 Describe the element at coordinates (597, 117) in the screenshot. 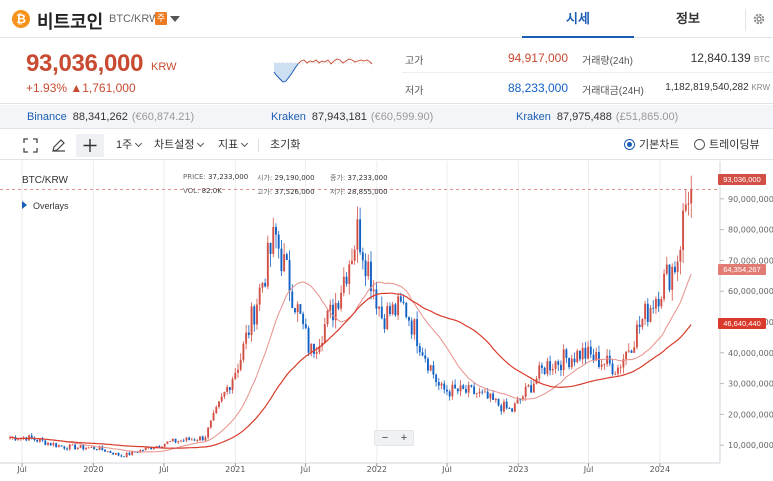

I see `exchange-item: Kraken 87,975,488 (£51,865.00)` at that location.